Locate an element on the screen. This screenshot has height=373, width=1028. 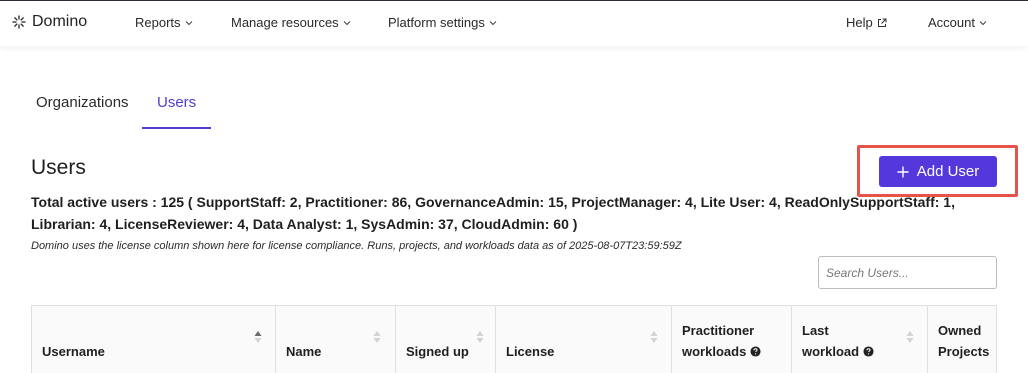
nav-help: Help is located at coordinates (866, 22).